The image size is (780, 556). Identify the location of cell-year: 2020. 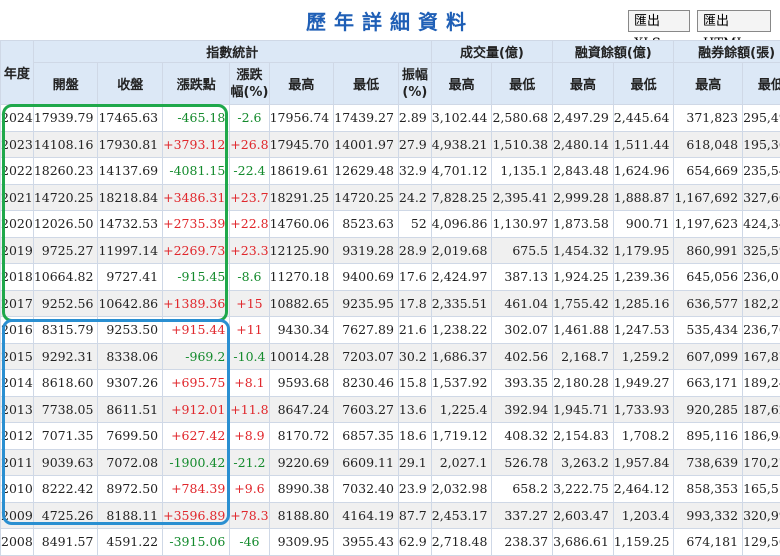
(17, 224).